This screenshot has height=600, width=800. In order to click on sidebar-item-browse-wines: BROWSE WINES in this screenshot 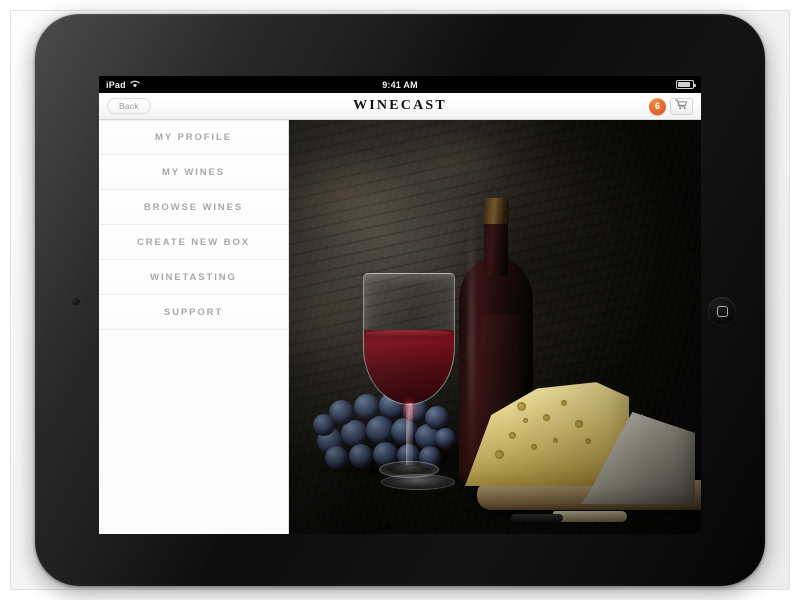, I will do `click(193, 207)`.